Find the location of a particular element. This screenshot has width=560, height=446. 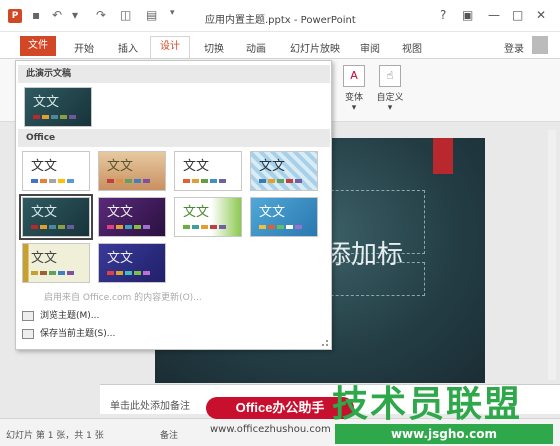

customize-label: 自定义 is located at coordinates (390, 98).